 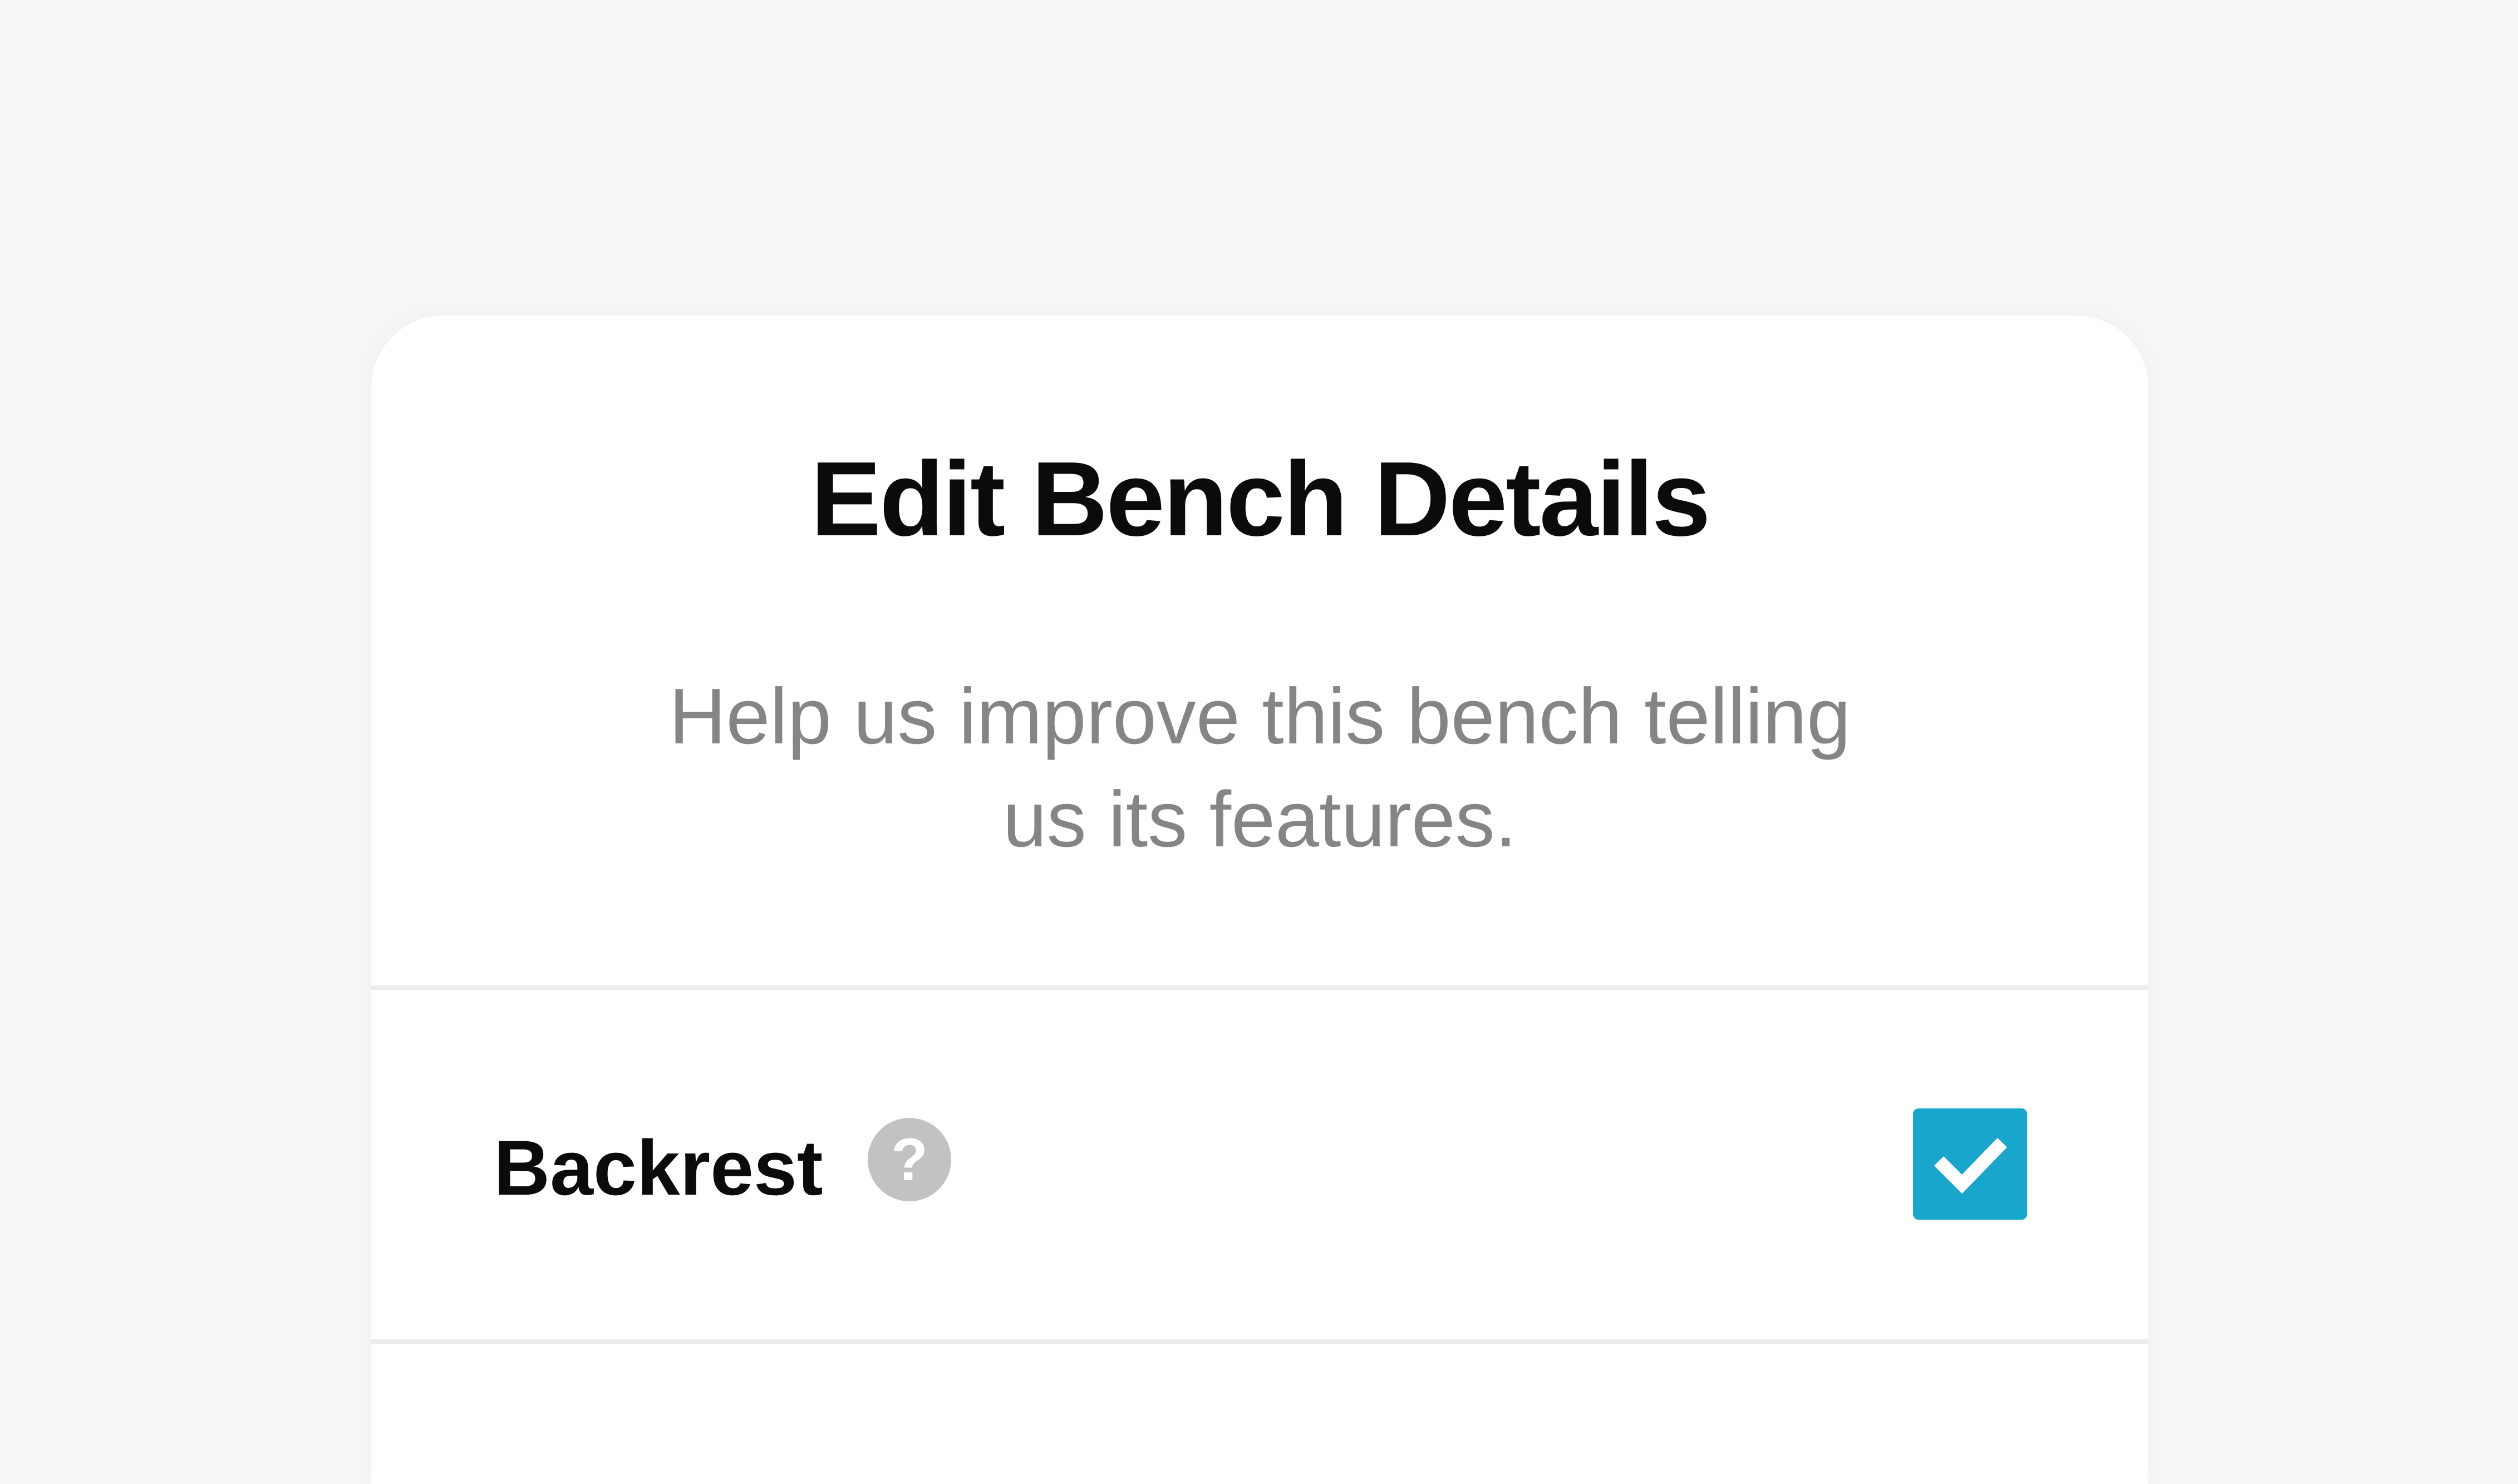 I want to click on feature-label: Backrest, so click(x=659, y=1168).